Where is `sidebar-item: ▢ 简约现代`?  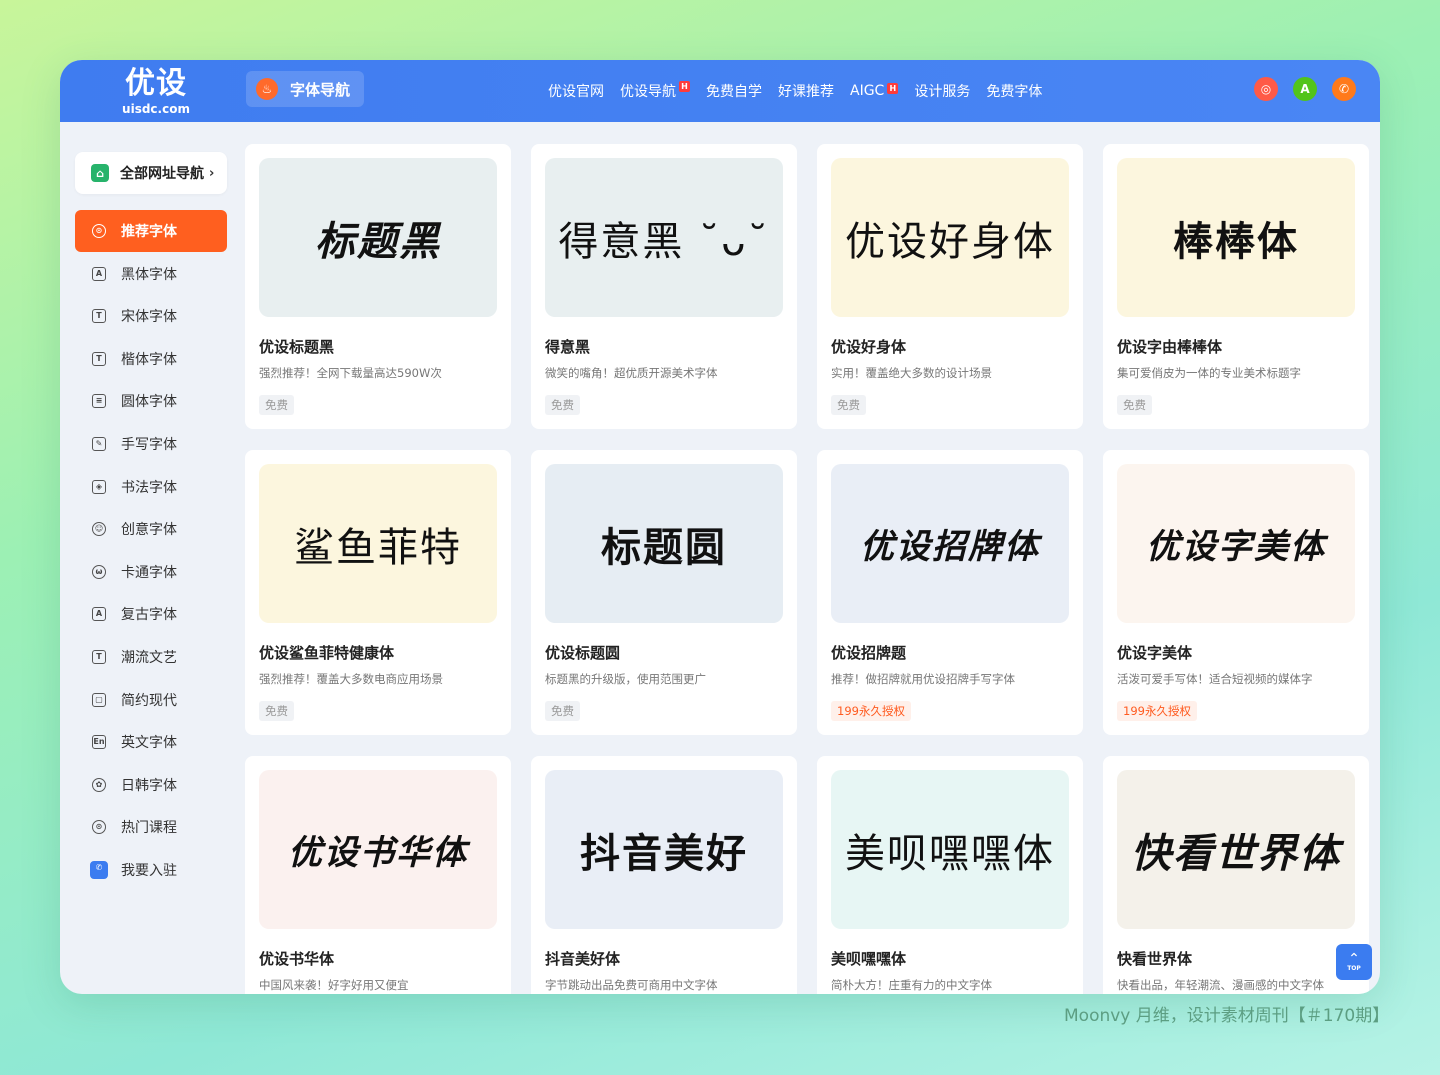
sidebar-item: ▢ 简约现代 is located at coordinates (151, 700).